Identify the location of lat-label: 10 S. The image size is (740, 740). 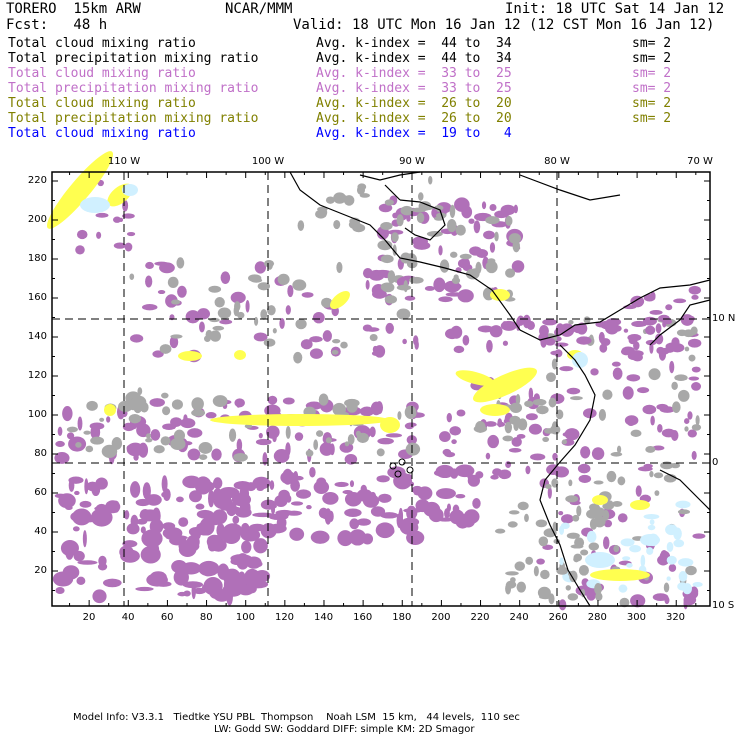
(723, 605).